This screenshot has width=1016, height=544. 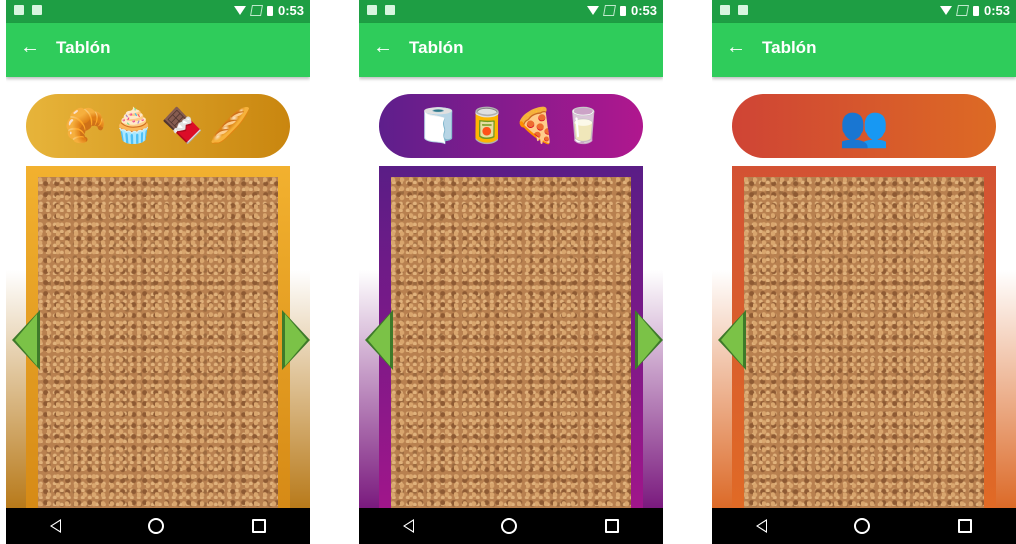 What do you see at coordinates (511, 126) in the screenshot?
I see `category-groceries-button: 🧻 🥫 🍕 🥛` at bounding box center [511, 126].